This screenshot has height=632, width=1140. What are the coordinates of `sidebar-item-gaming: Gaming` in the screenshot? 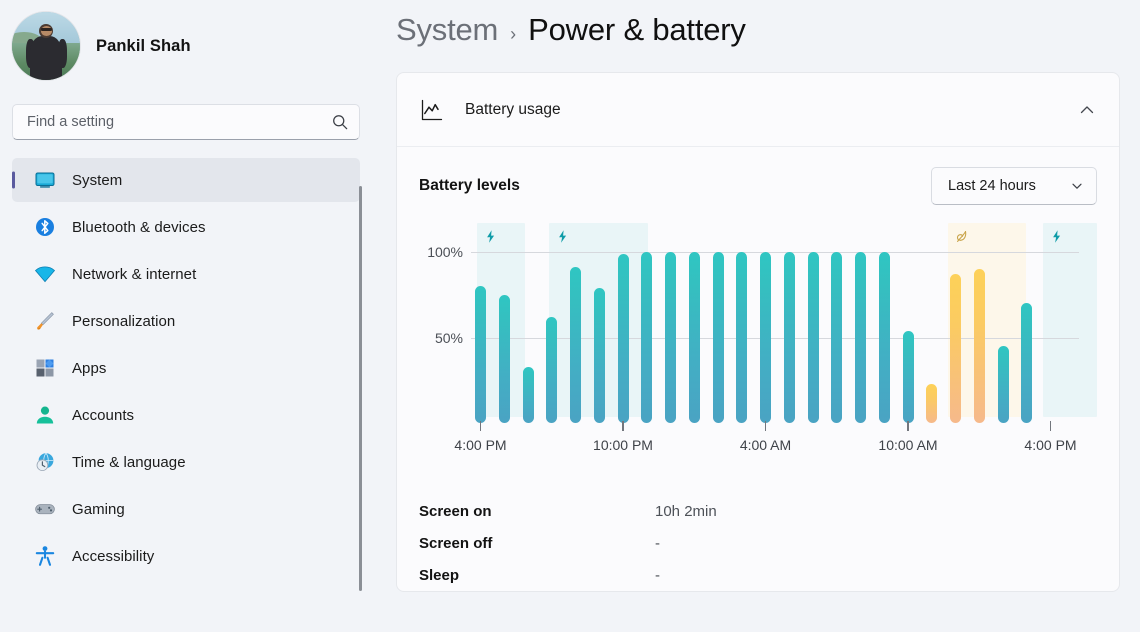 It's located at (186, 509).